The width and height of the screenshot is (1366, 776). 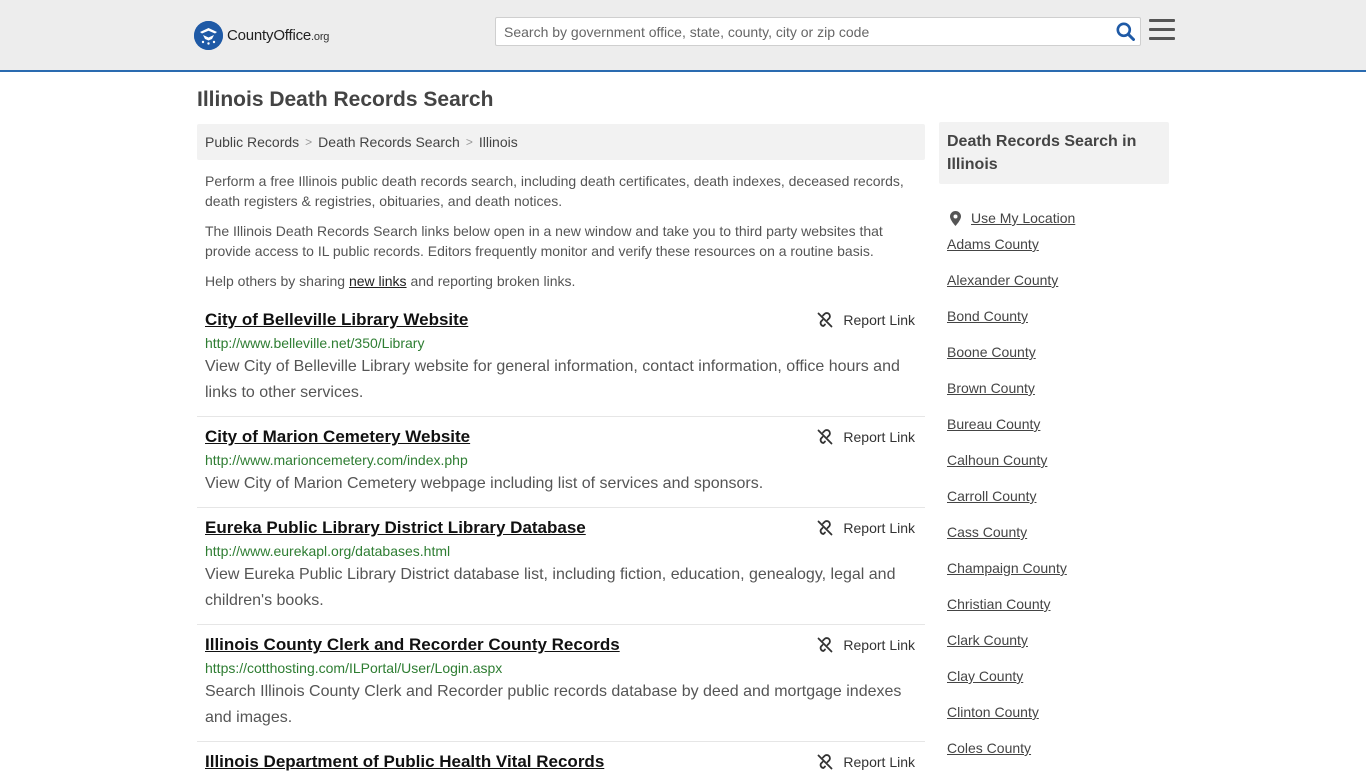 What do you see at coordinates (987, 532) in the screenshot?
I see `county-link: Cass County` at bounding box center [987, 532].